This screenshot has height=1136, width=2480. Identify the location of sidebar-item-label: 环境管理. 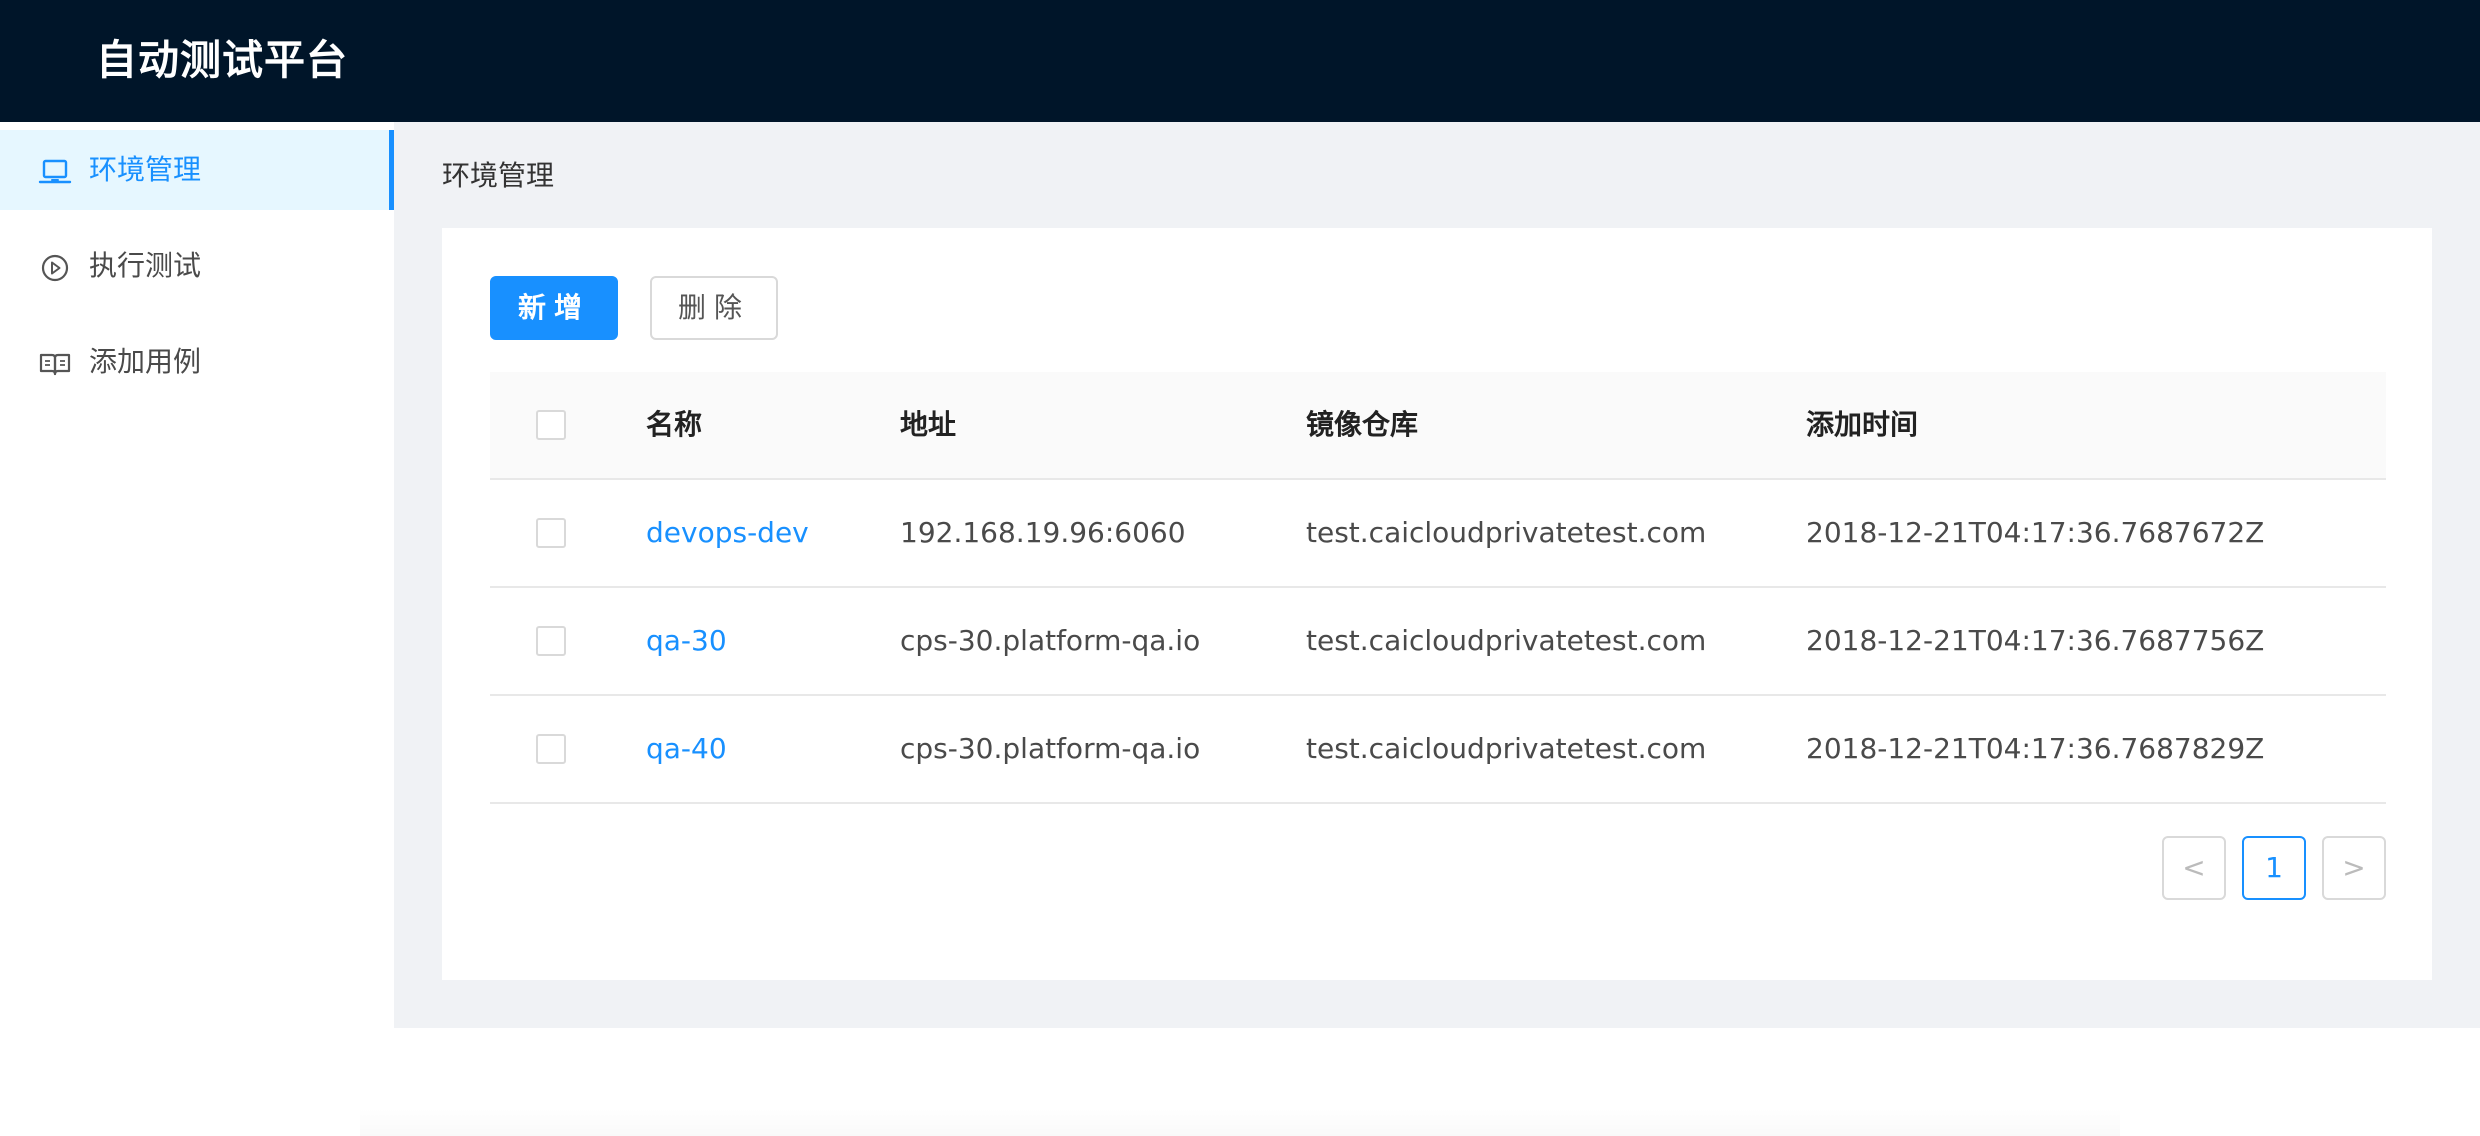
(145, 169).